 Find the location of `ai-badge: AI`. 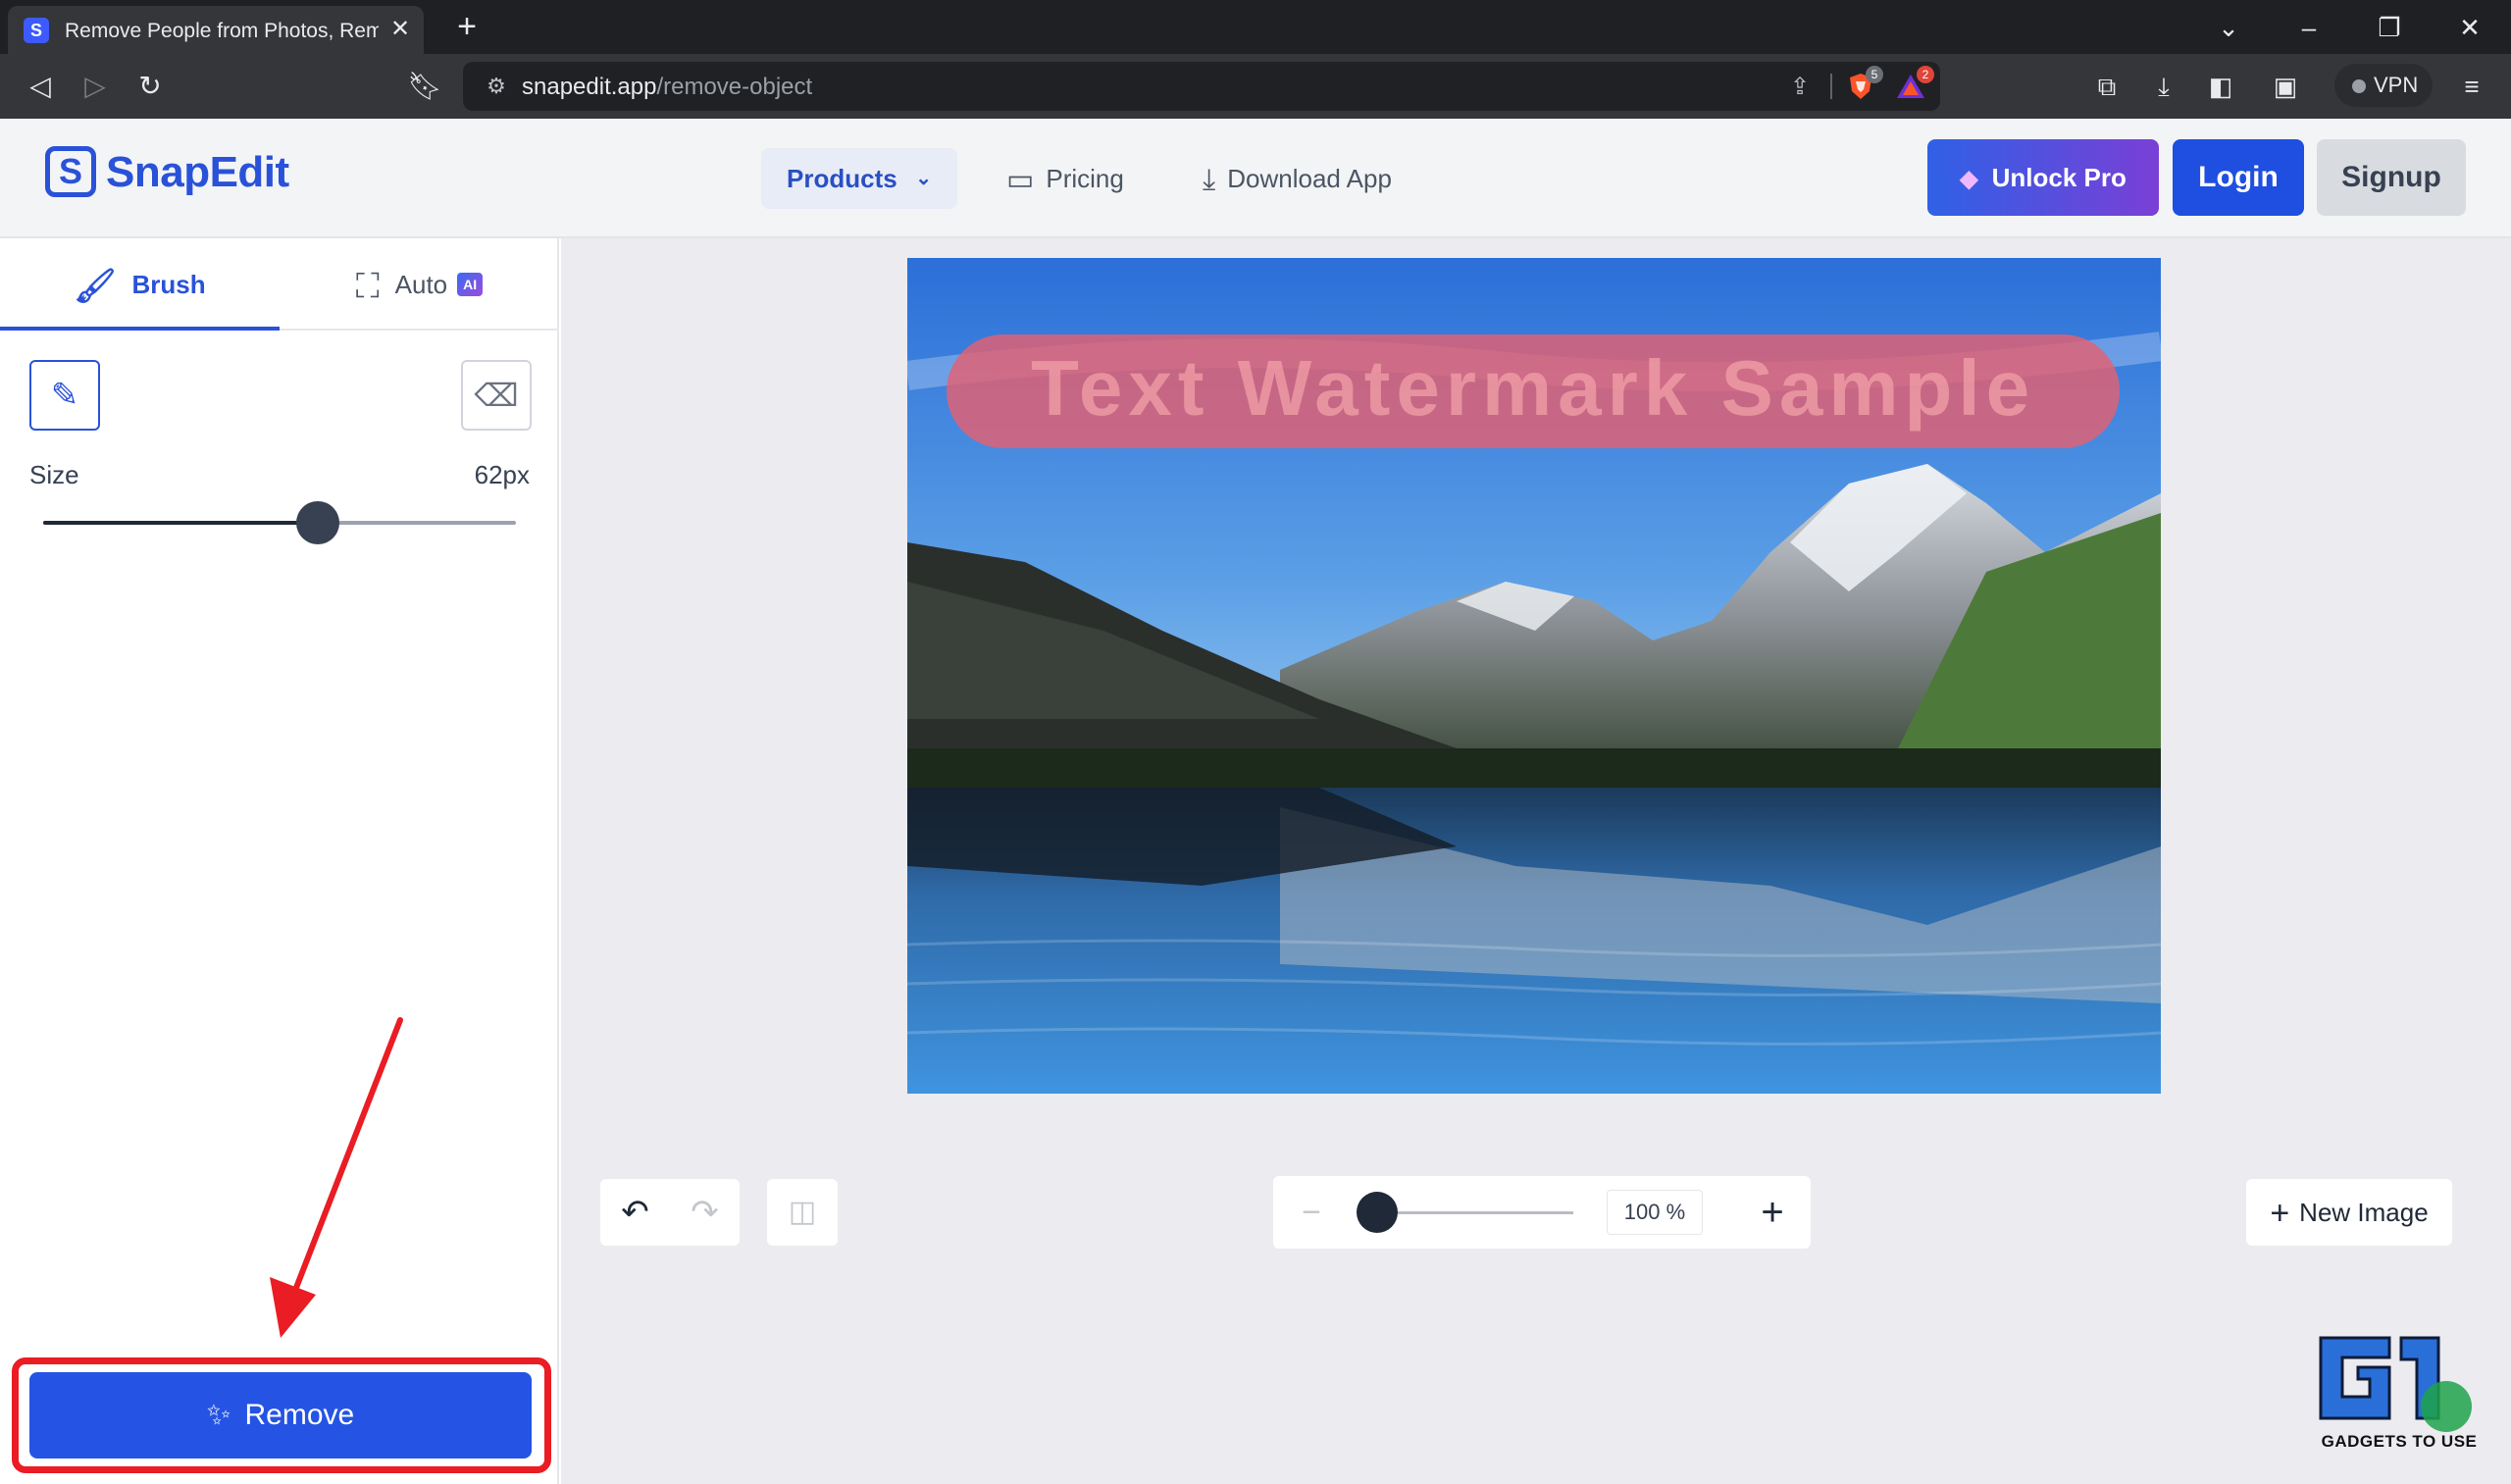

ai-badge: AI is located at coordinates (470, 284).